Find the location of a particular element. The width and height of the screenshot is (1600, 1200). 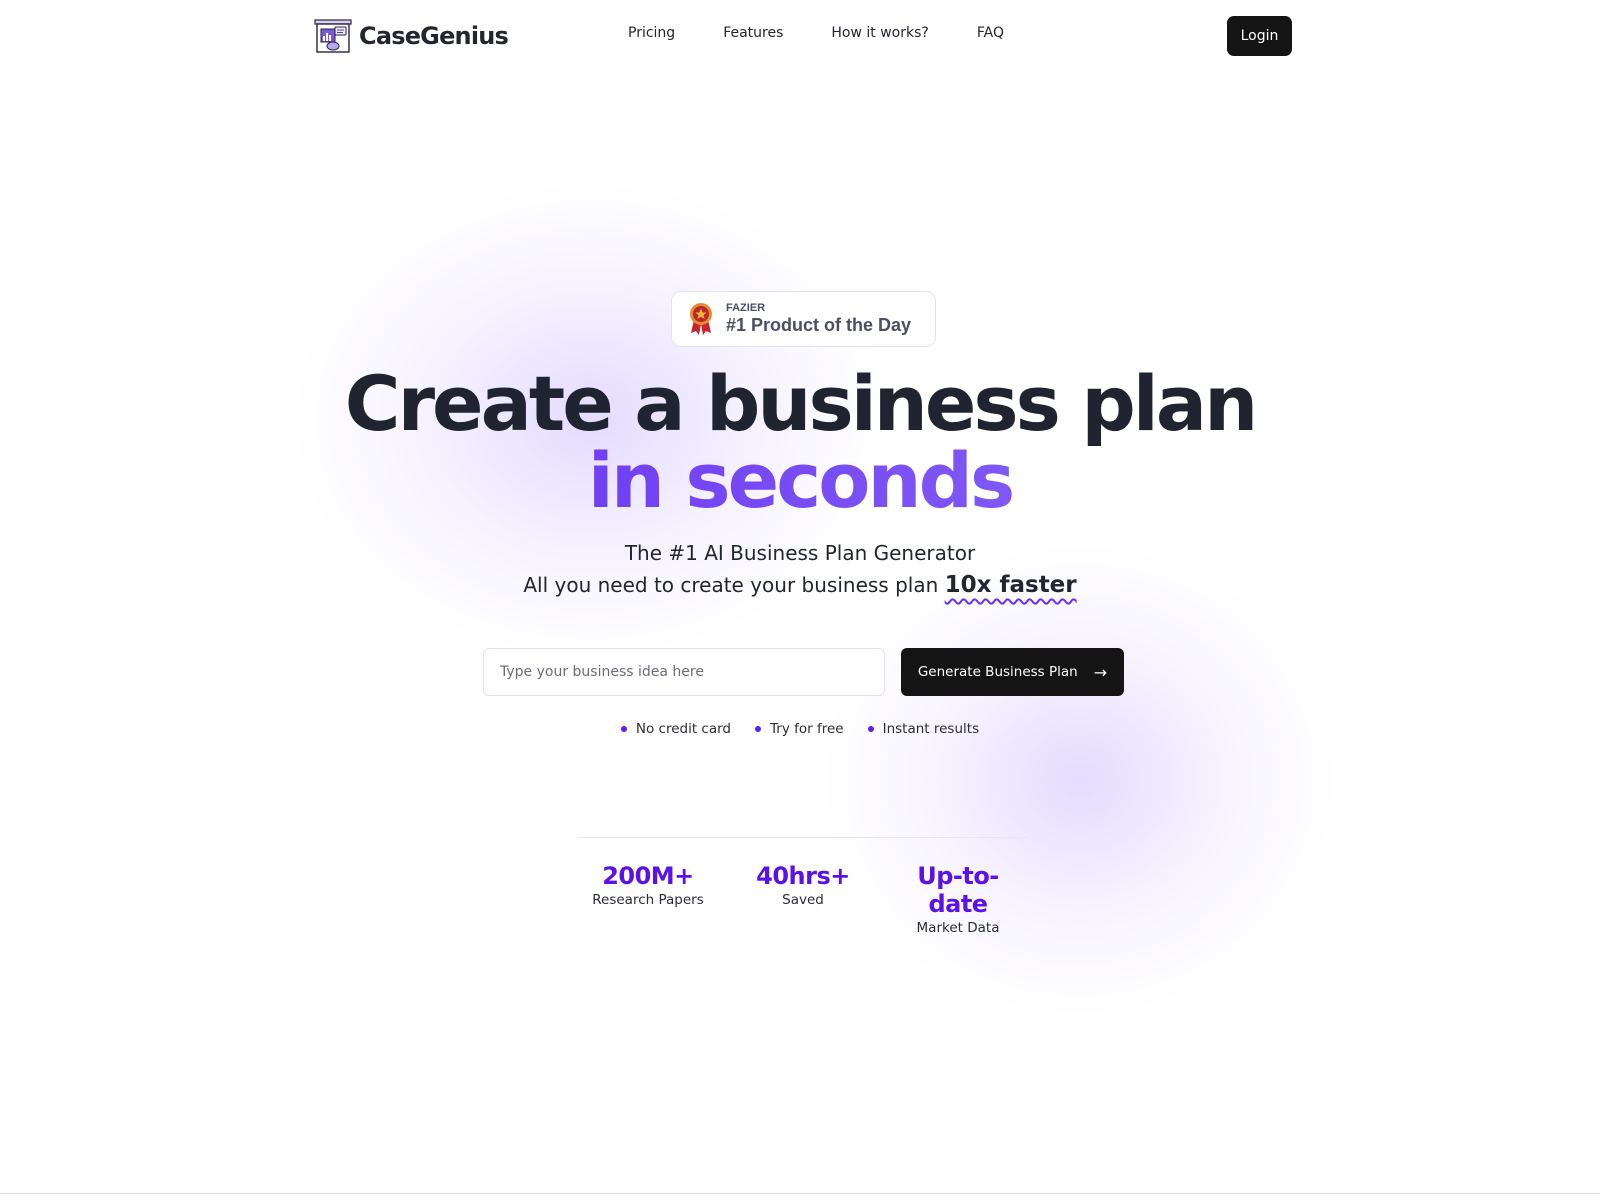

generate-button-label: Generate Business Plan is located at coordinates (997, 672).